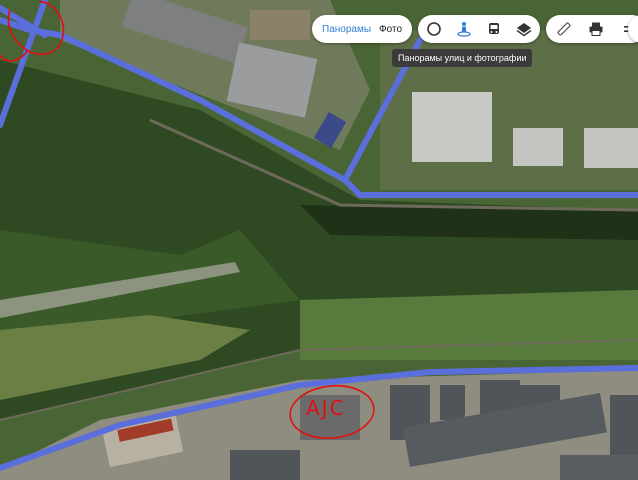 This screenshot has height=480, width=638. Describe the element at coordinates (524, 29) in the screenshot. I see `map-layers-icon` at that location.